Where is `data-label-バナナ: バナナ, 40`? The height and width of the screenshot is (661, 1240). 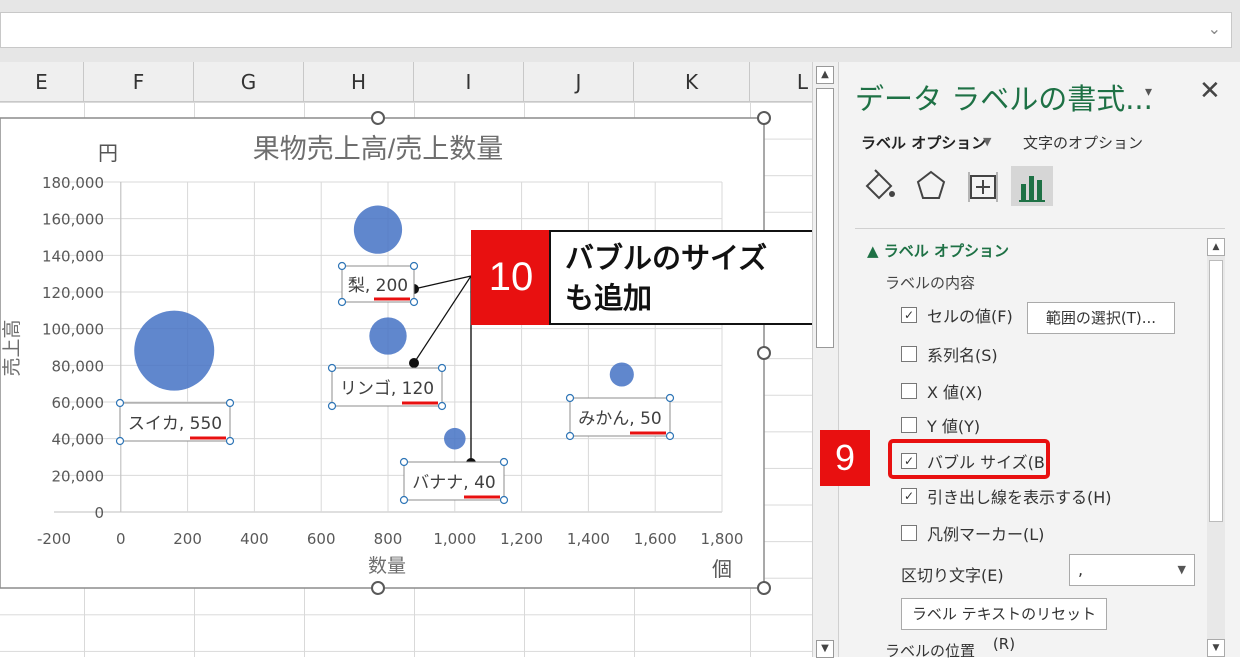 data-label-バナナ: バナナ, 40 is located at coordinates (454, 481).